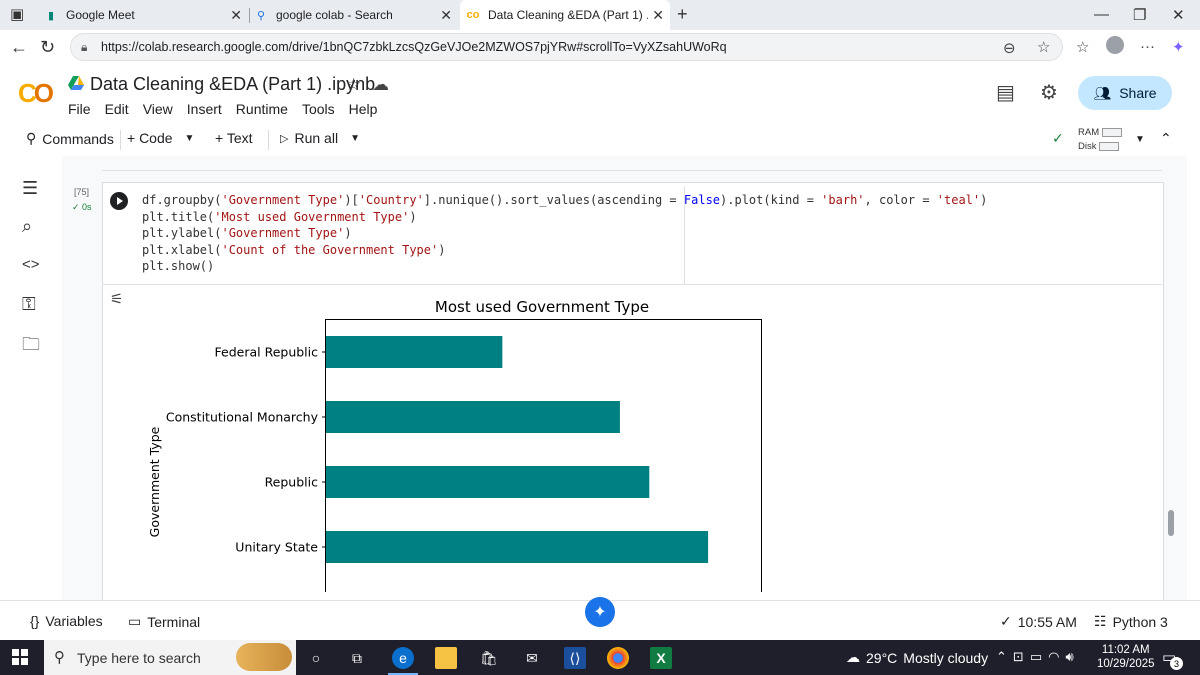  I want to click on table-of-contents-icon: ☰, so click(30, 188).